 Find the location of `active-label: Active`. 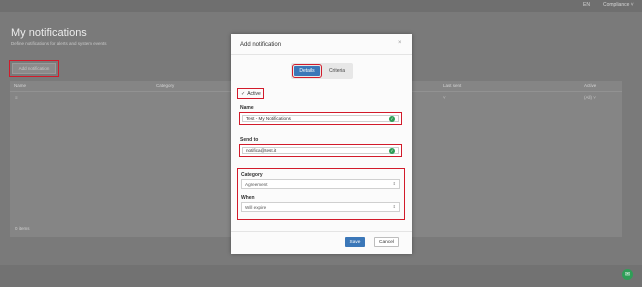

active-label: Active is located at coordinates (254, 93).